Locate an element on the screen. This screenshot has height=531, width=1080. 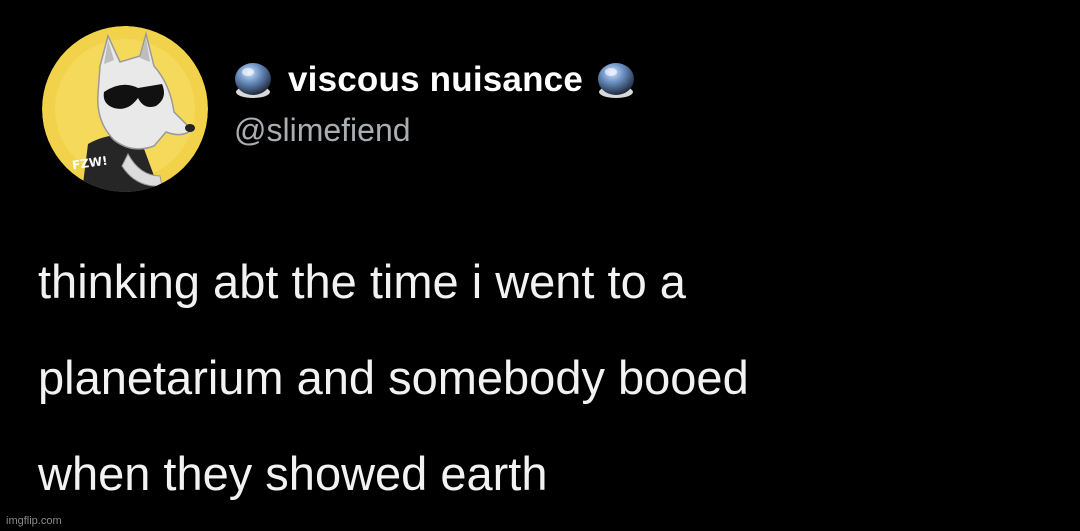
tweet-line: when they showed earth is located at coordinates (293, 473).